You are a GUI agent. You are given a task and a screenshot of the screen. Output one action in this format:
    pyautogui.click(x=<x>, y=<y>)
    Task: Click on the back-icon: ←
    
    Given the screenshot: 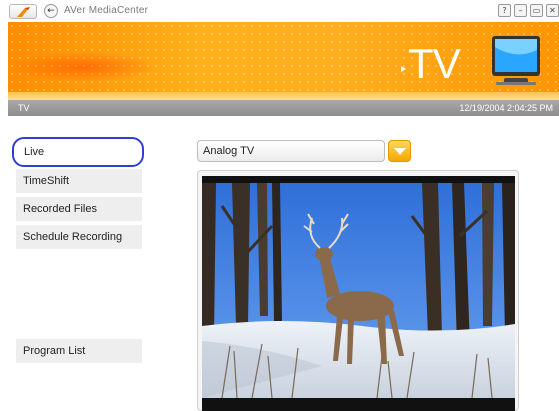 What is the action you would take?
    pyautogui.click(x=51, y=11)
    